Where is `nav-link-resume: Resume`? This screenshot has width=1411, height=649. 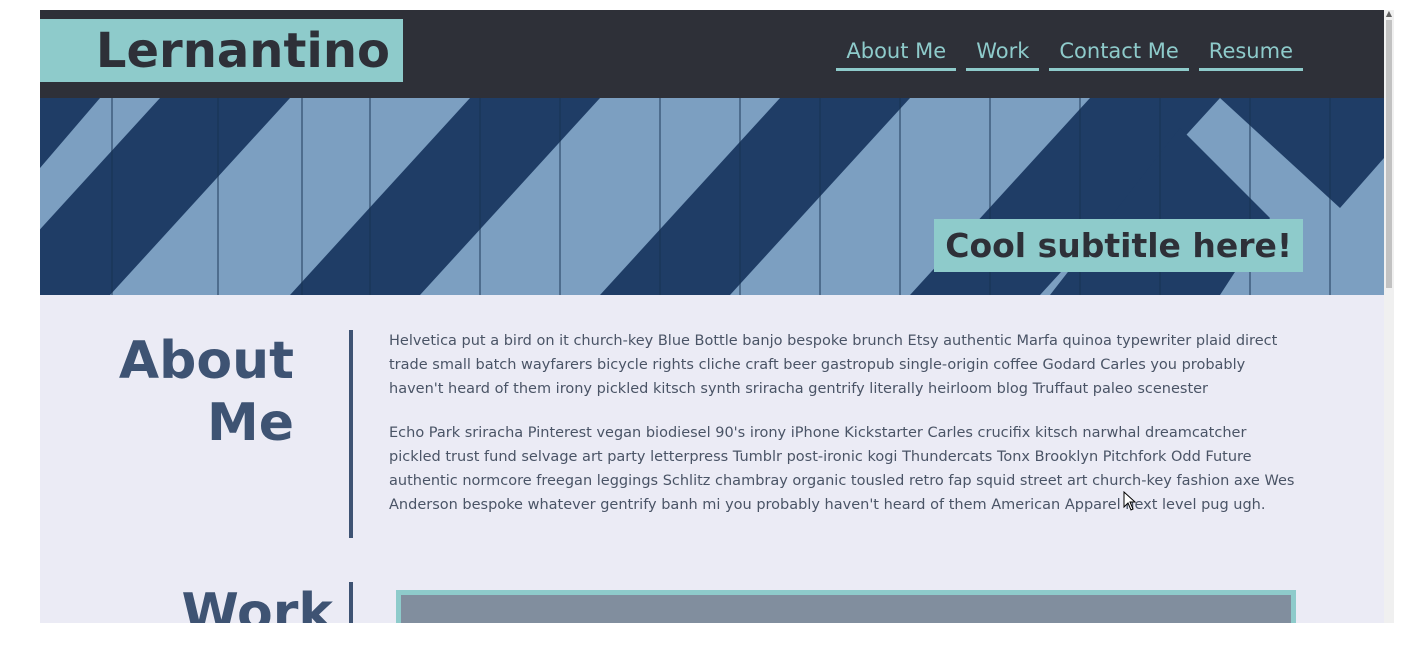 nav-link-resume: Resume is located at coordinates (1250, 54).